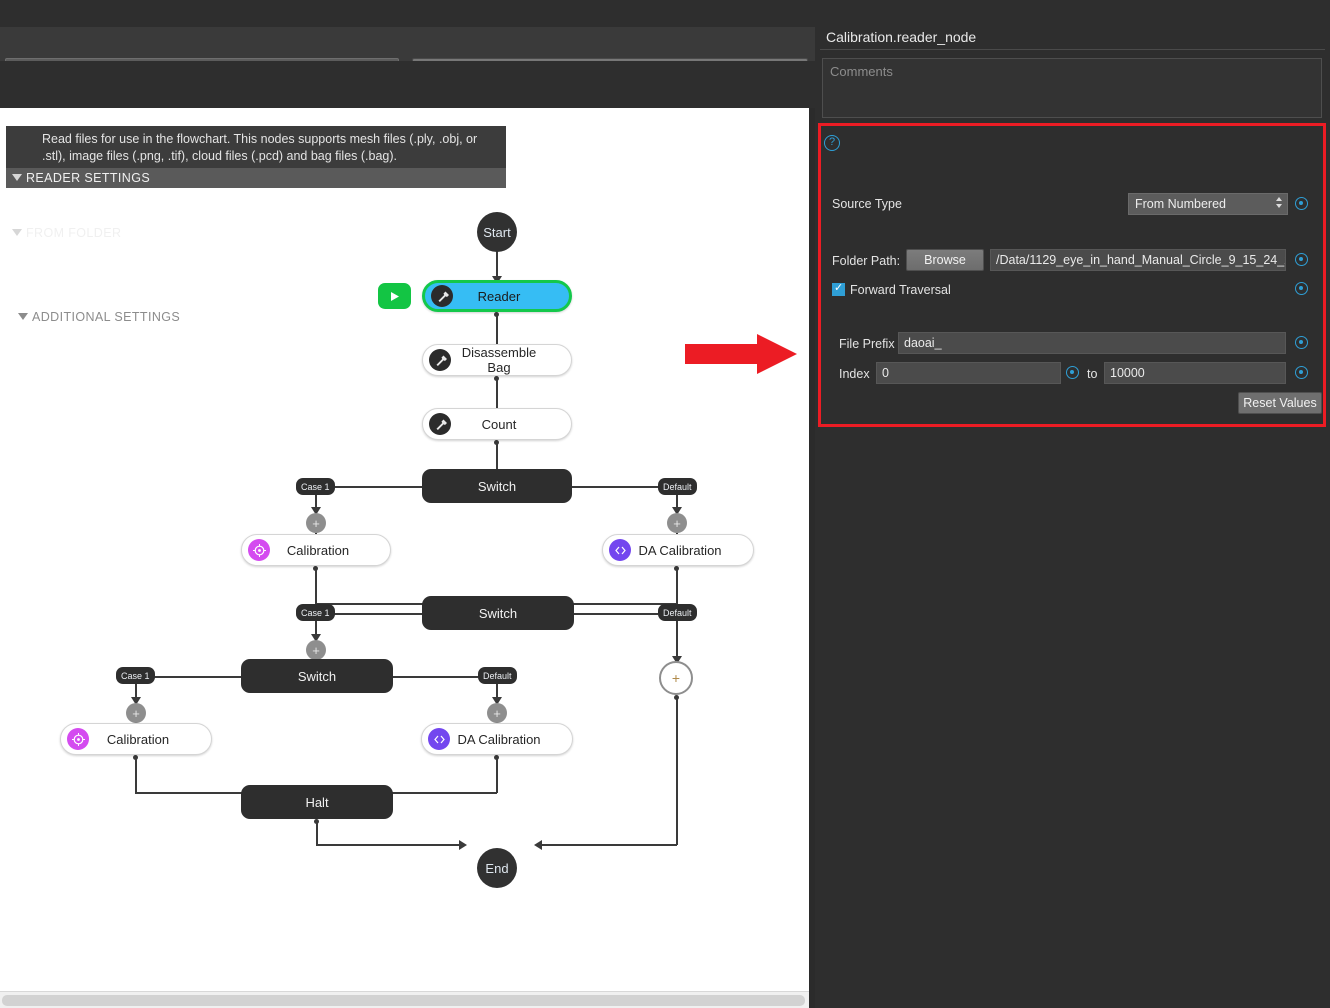  Describe the element at coordinates (407, 55) in the screenshot. I see `flowchart-topbar: Calibration Manage Variables` at that location.